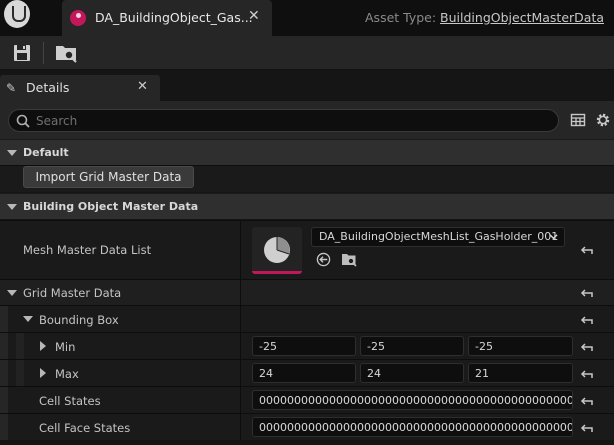 This screenshot has height=445, width=614. What do you see at coordinates (80, 88) in the screenshot?
I see `tab-details: ✎ Details ✕` at bounding box center [80, 88].